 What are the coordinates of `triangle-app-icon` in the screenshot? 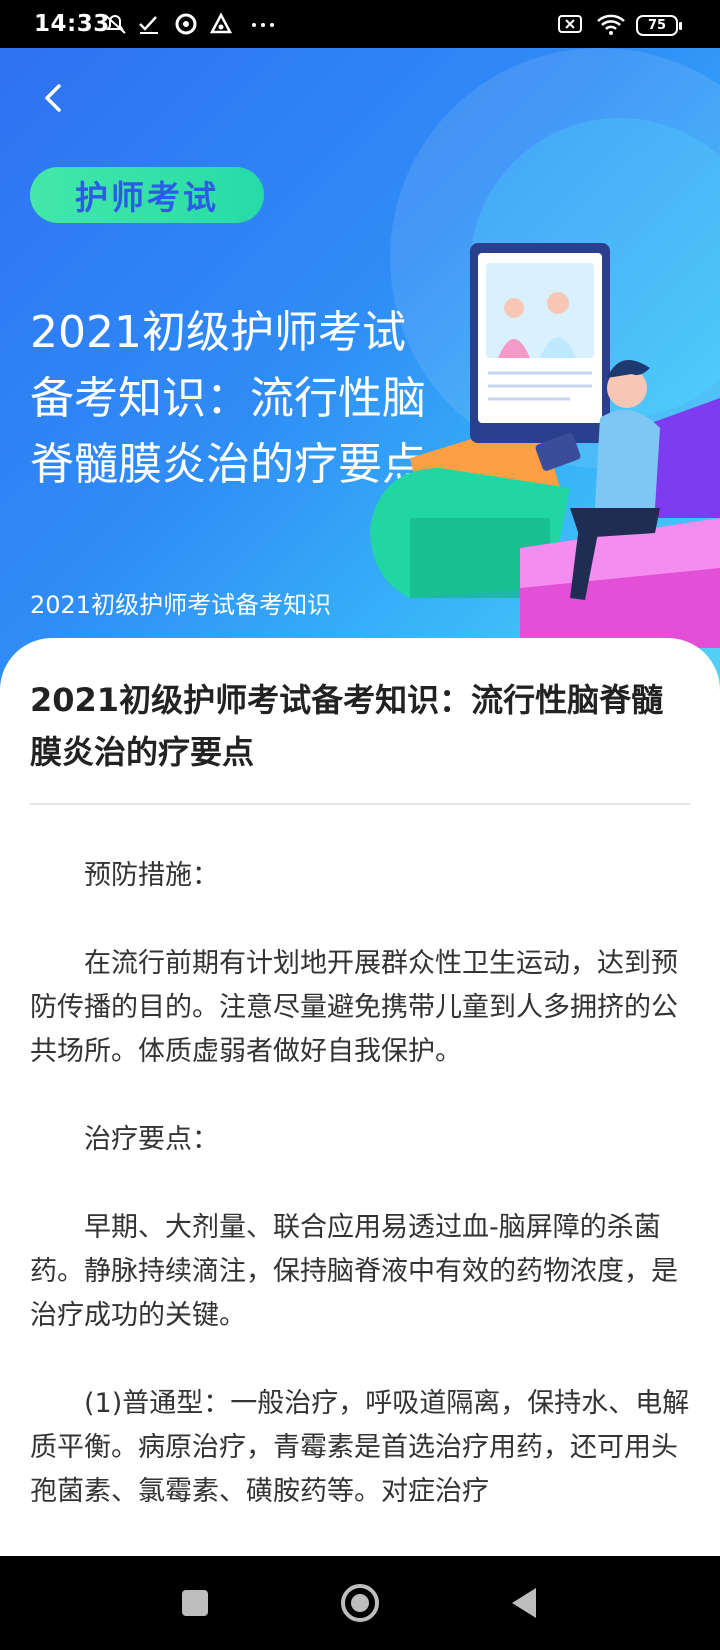 It's located at (221, 23).